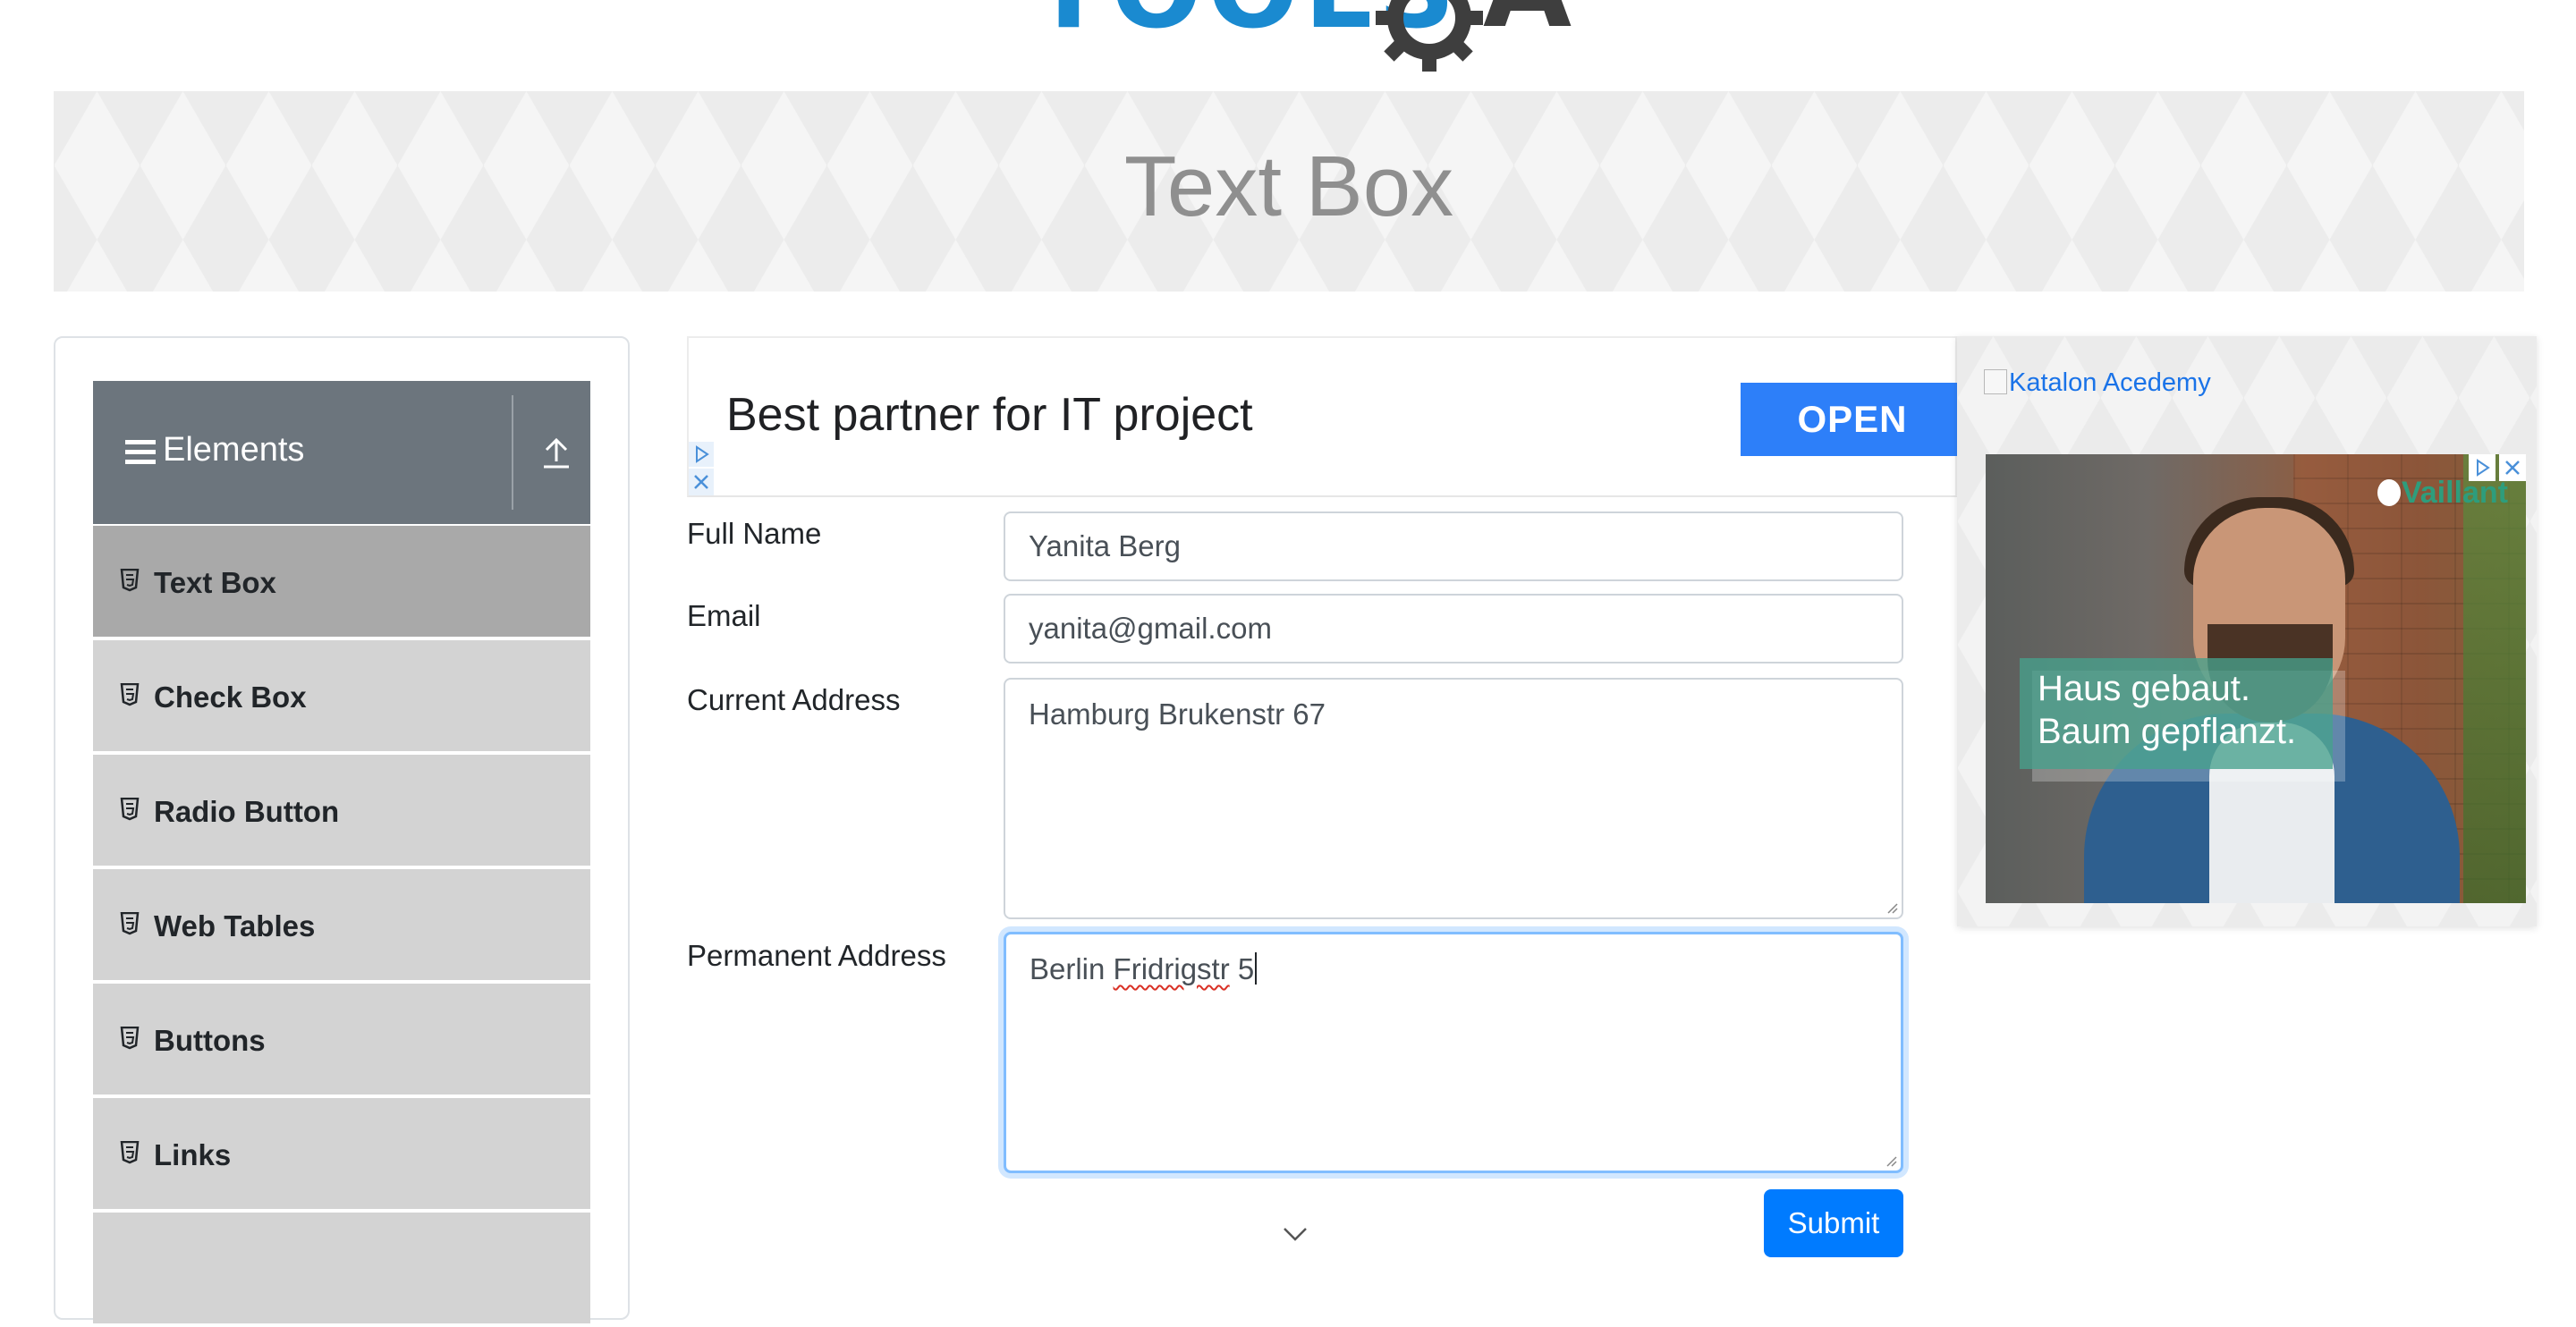 The width and height of the screenshot is (2576, 1327). Describe the element at coordinates (1453, 1052) in the screenshot. I see `permanent-address-textarea: Berlin Fridrigstr 5` at that location.